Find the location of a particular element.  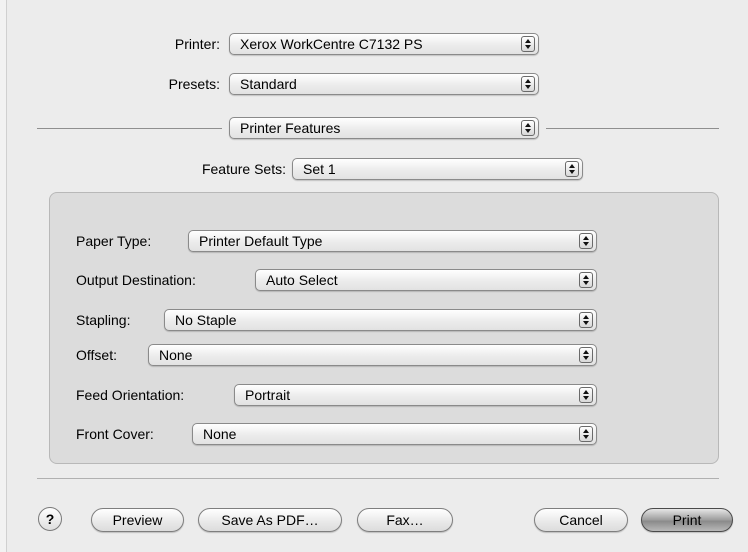

separator-line-right is located at coordinates (632, 128).